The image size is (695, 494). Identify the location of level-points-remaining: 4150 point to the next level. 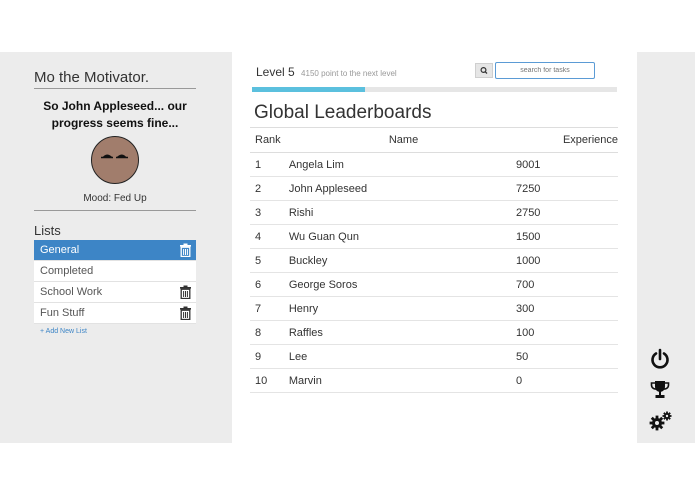
(349, 73).